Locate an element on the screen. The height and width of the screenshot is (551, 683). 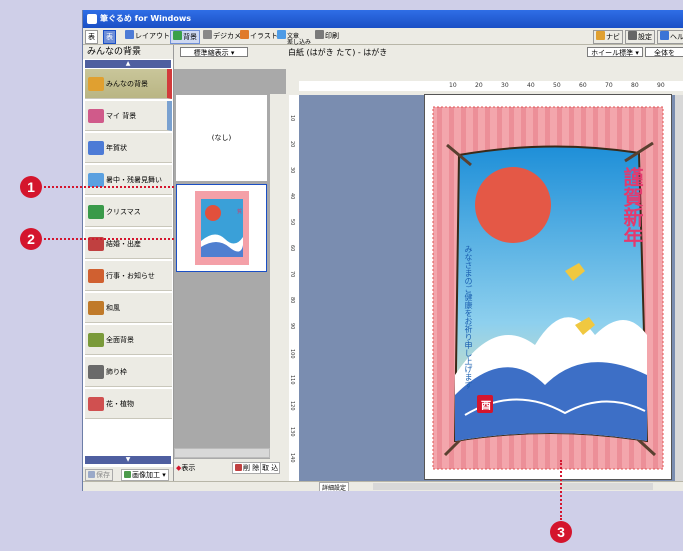
save-label: 保存 is located at coordinates (103, 475).